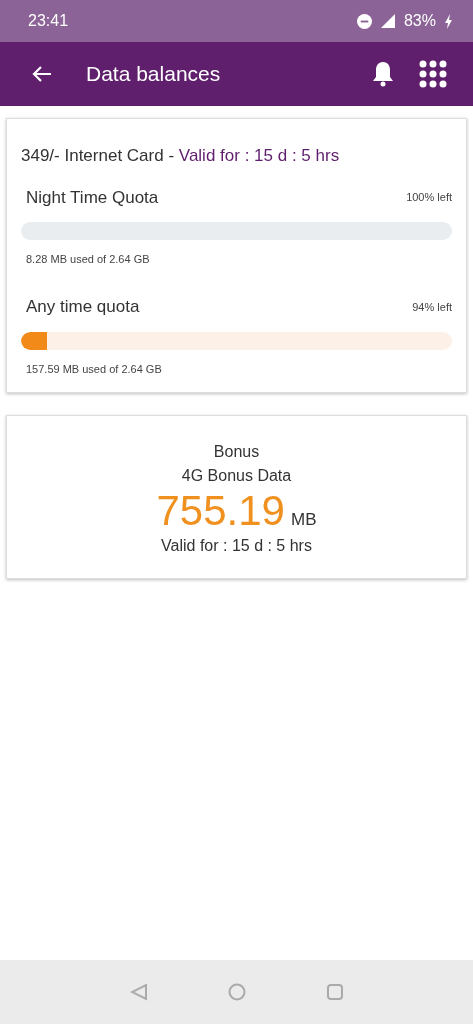 This screenshot has height=1024, width=473. What do you see at coordinates (364, 21) in the screenshot?
I see `do-not-disturb-icon` at bounding box center [364, 21].